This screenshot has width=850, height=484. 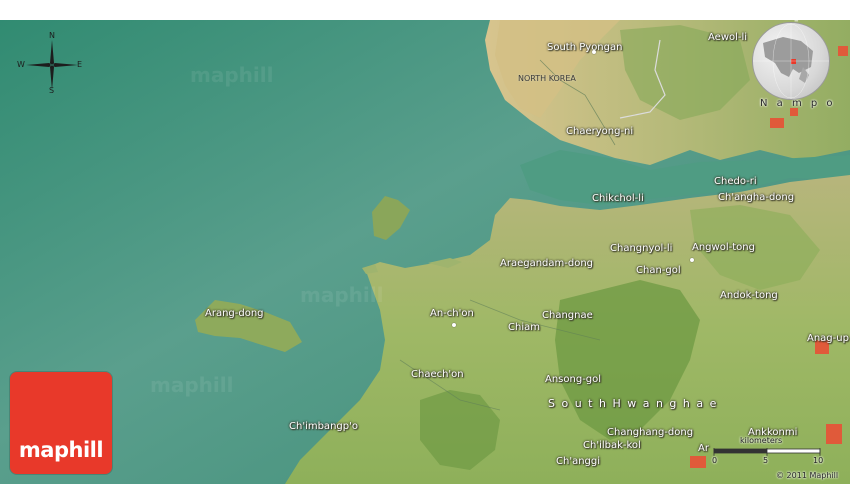 I want to click on place-changhang-dong: Changhang-dong, so click(x=650, y=433).